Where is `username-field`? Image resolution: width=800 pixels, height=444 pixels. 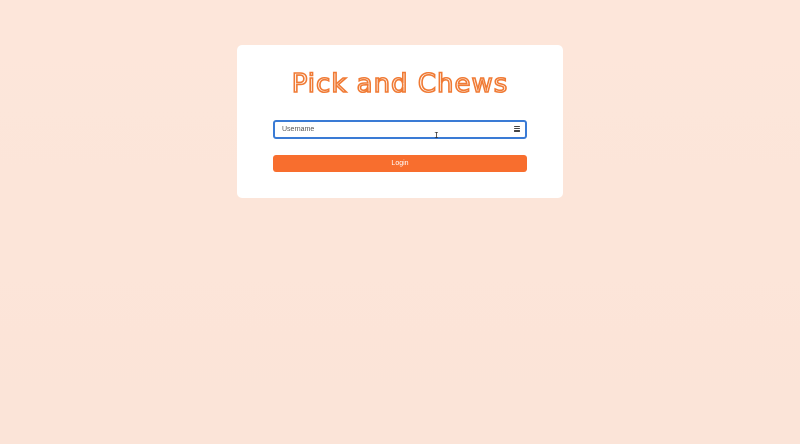
username-field is located at coordinates (400, 129).